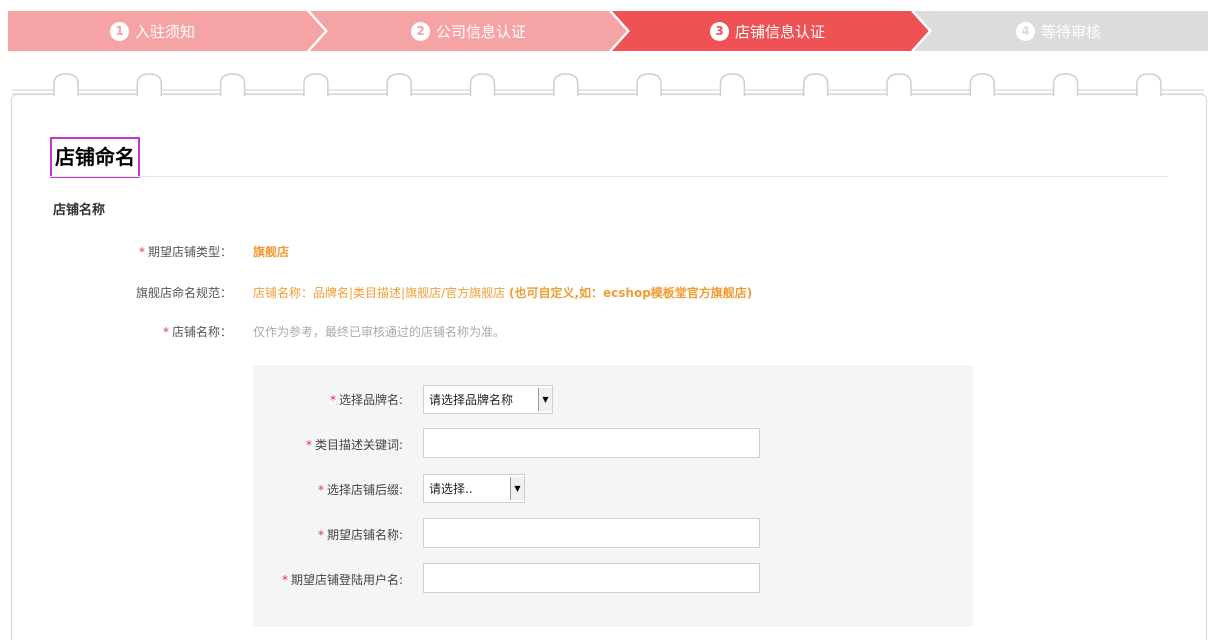 The image size is (1211, 640). What do you see at coordinates (271, 252) in the screenshot?
I see `shop-type-value: 旗舰店` at bounding box center [271, 252].